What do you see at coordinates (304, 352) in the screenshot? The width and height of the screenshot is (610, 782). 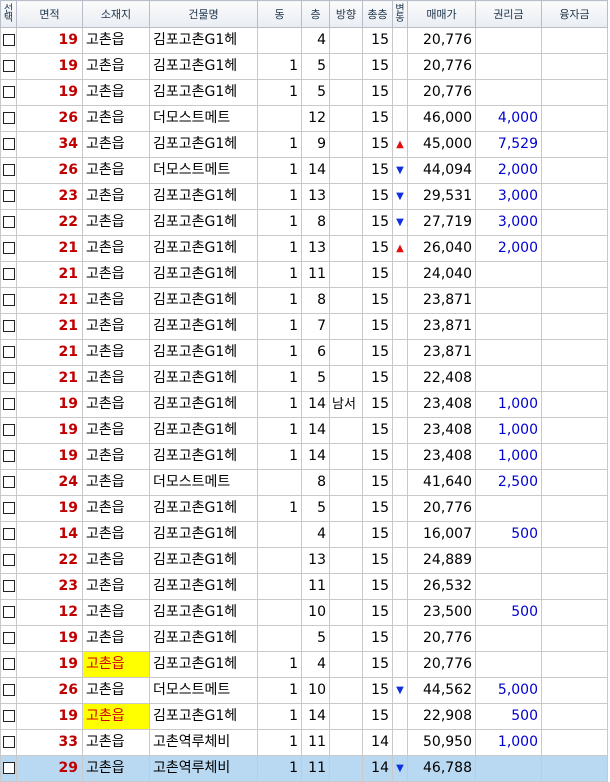 I see `table-row: 21 고촌읍 김포고촌G1헤 1 6 15 23,871` at bounding box center [304, 352].